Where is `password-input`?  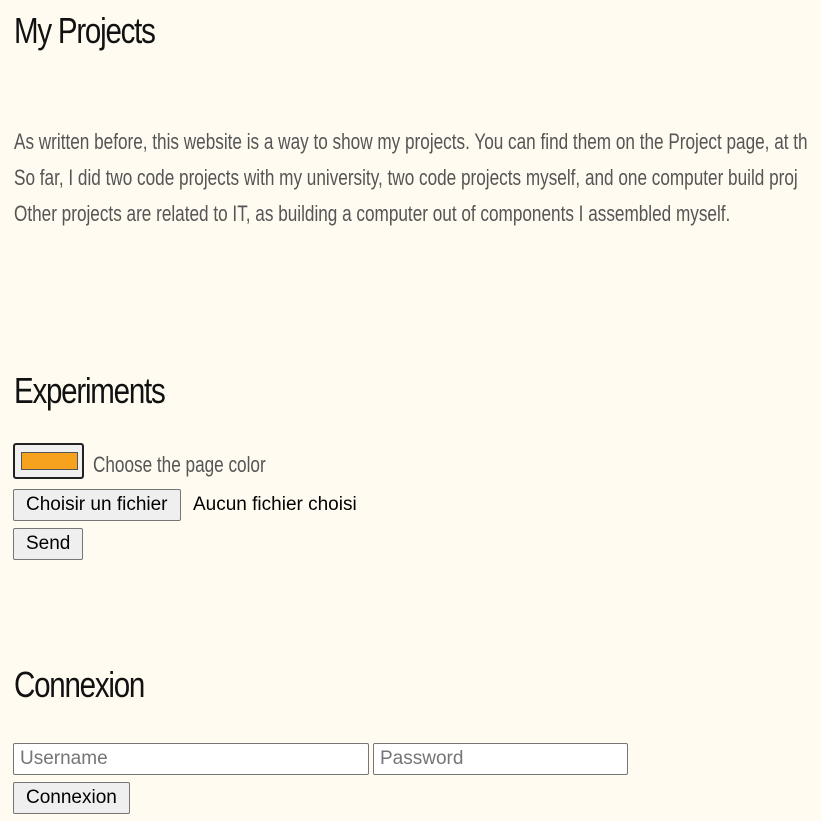 password-input is located at coordinates (500, 759).